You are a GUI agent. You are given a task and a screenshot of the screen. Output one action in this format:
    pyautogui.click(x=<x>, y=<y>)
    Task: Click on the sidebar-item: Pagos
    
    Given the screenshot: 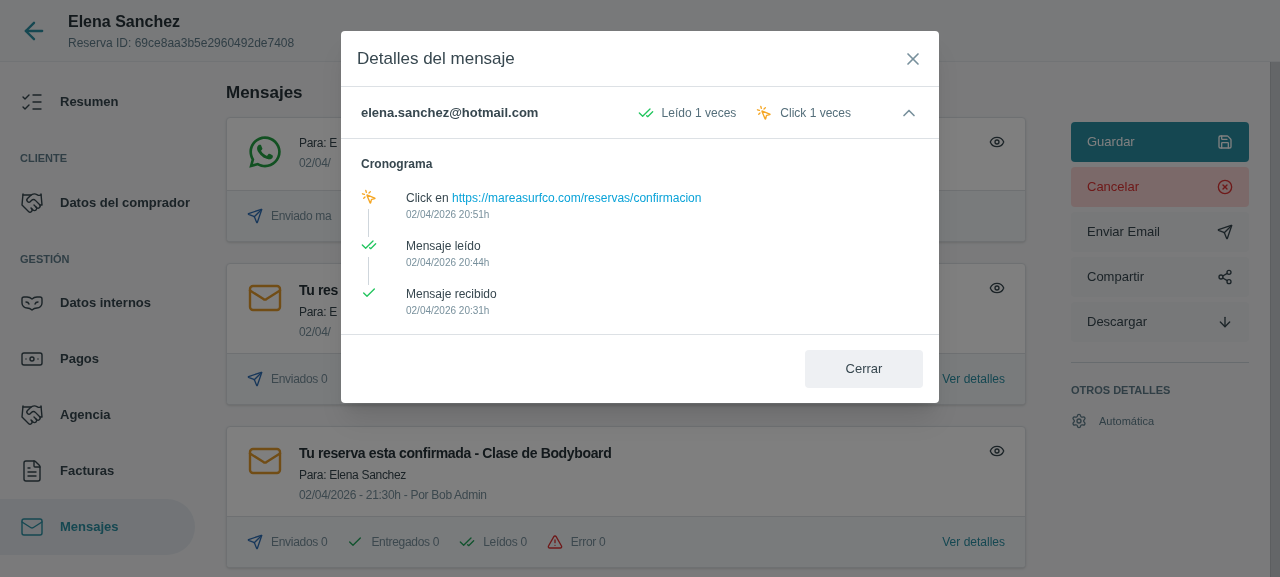 What is the action you would take?
    pyautogui.click(x=97, y=359)
    